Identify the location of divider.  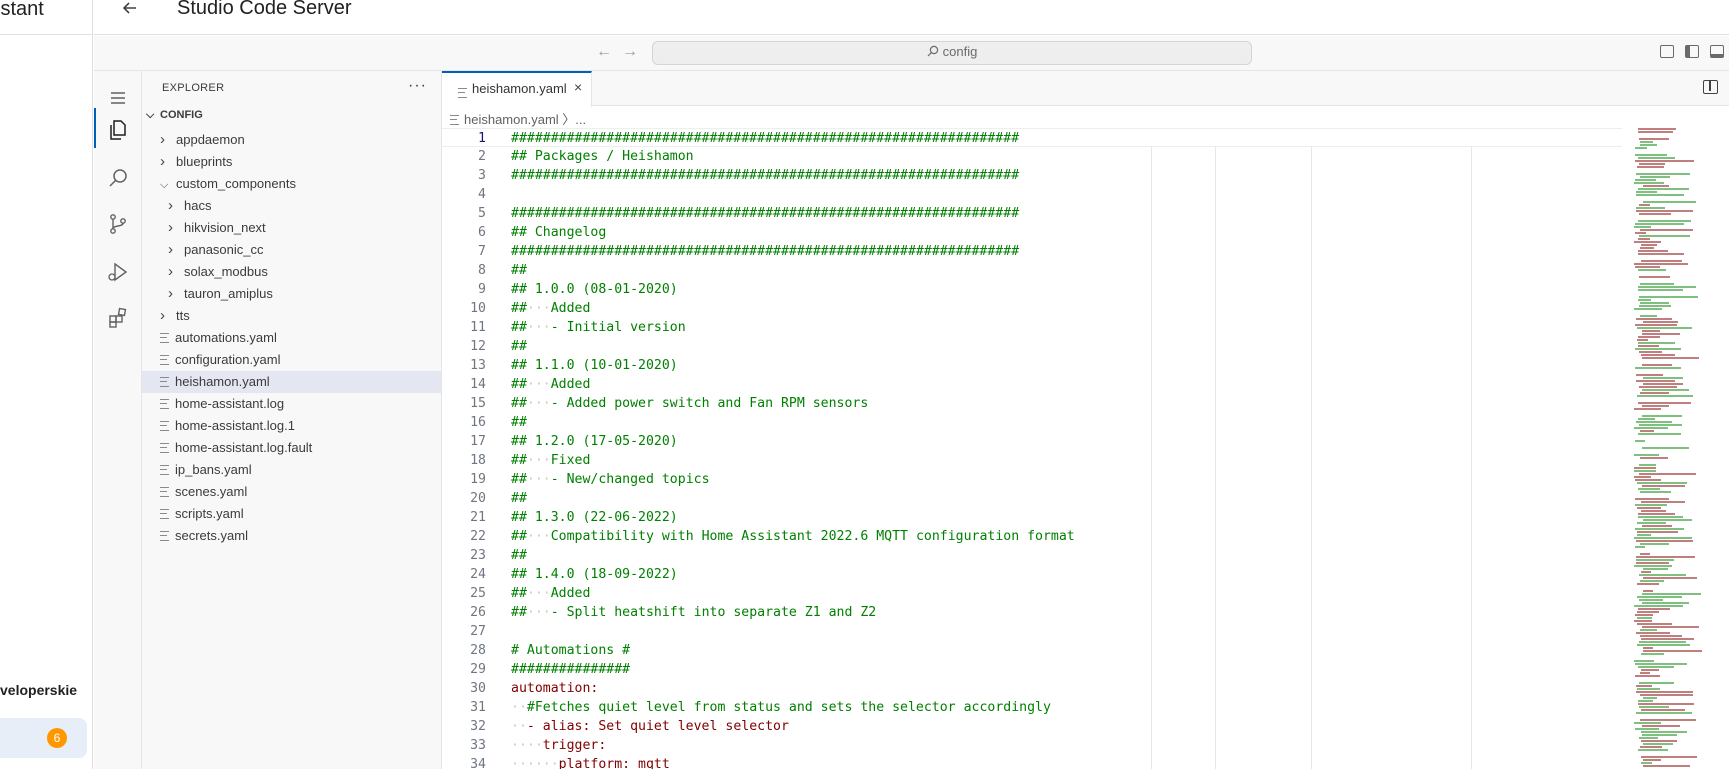
(46, 34).